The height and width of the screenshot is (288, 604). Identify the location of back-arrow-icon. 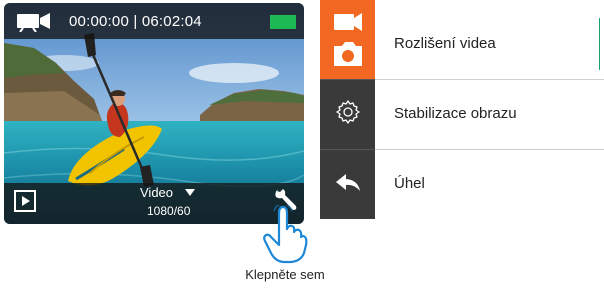
(348, 183).